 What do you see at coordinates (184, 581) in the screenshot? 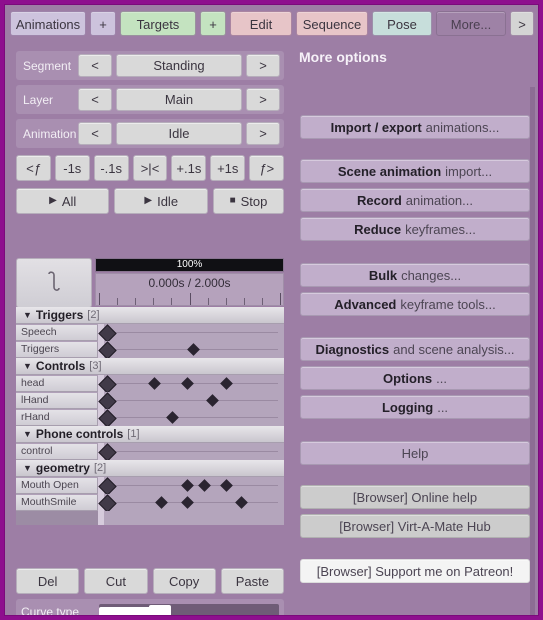
I see `copy-button: Copy` at bounding box center [184, 581].